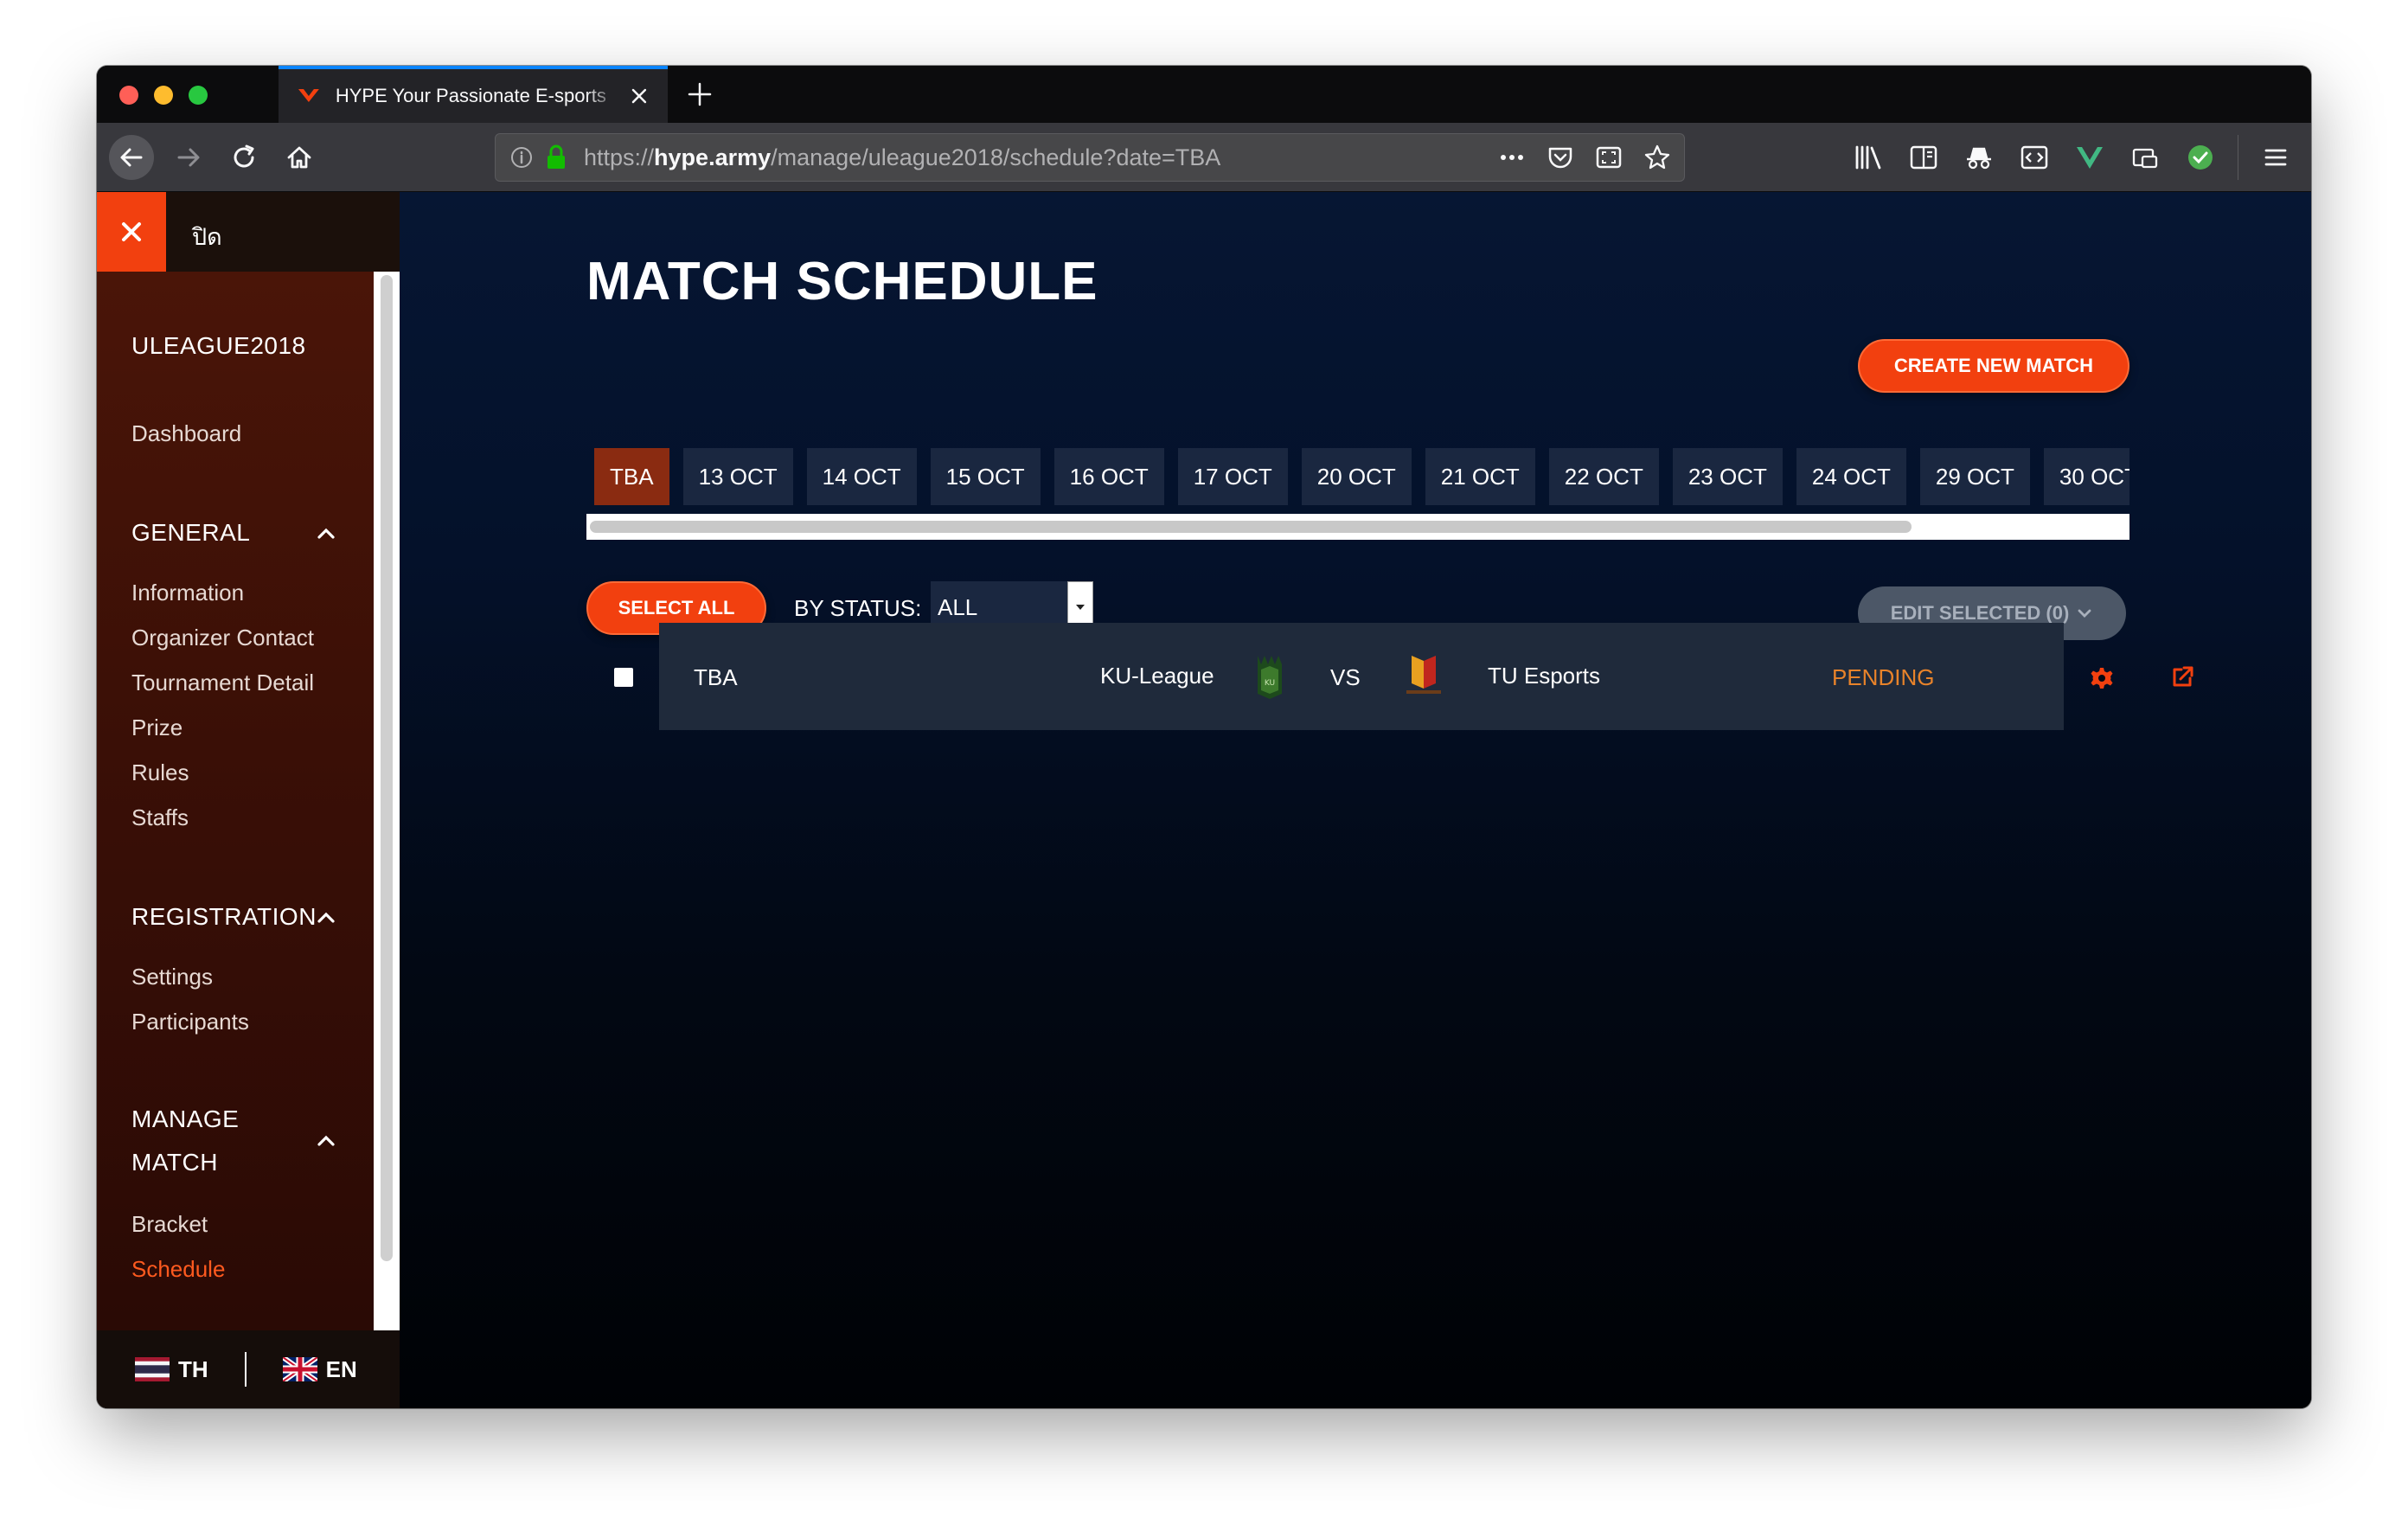  What do you see at coordinates (174, 1162) in the screenshot?
I see `section-manage-match-line2: MATCH` at bounding box center [174, 1162].